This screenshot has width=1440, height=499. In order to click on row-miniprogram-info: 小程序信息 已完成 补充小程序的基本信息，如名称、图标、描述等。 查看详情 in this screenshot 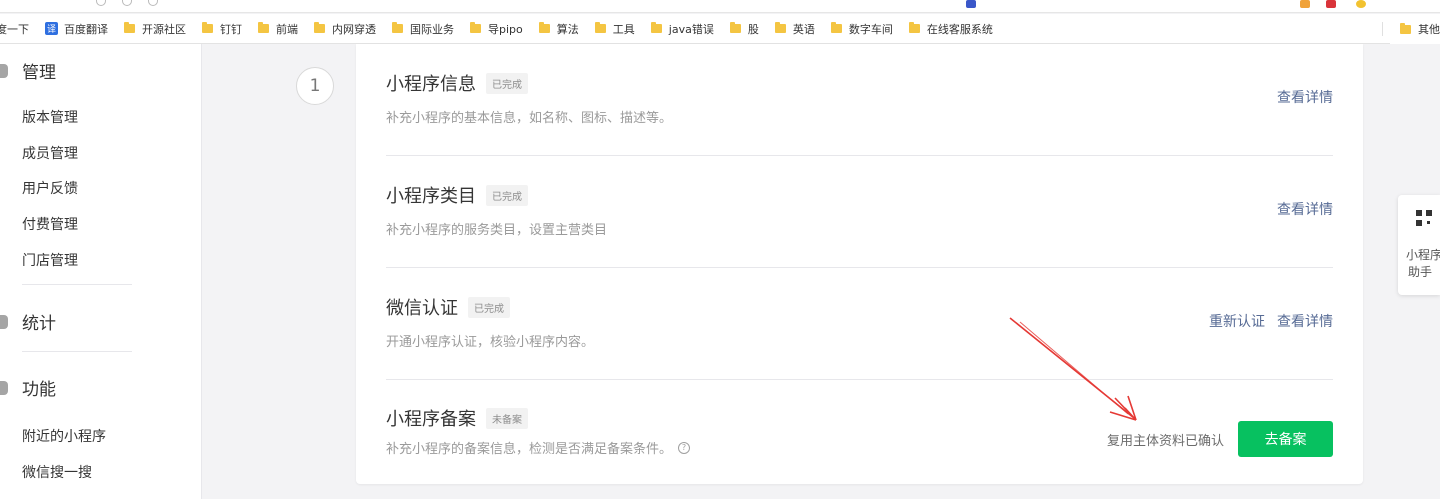, I will do `click(859, 100)`.